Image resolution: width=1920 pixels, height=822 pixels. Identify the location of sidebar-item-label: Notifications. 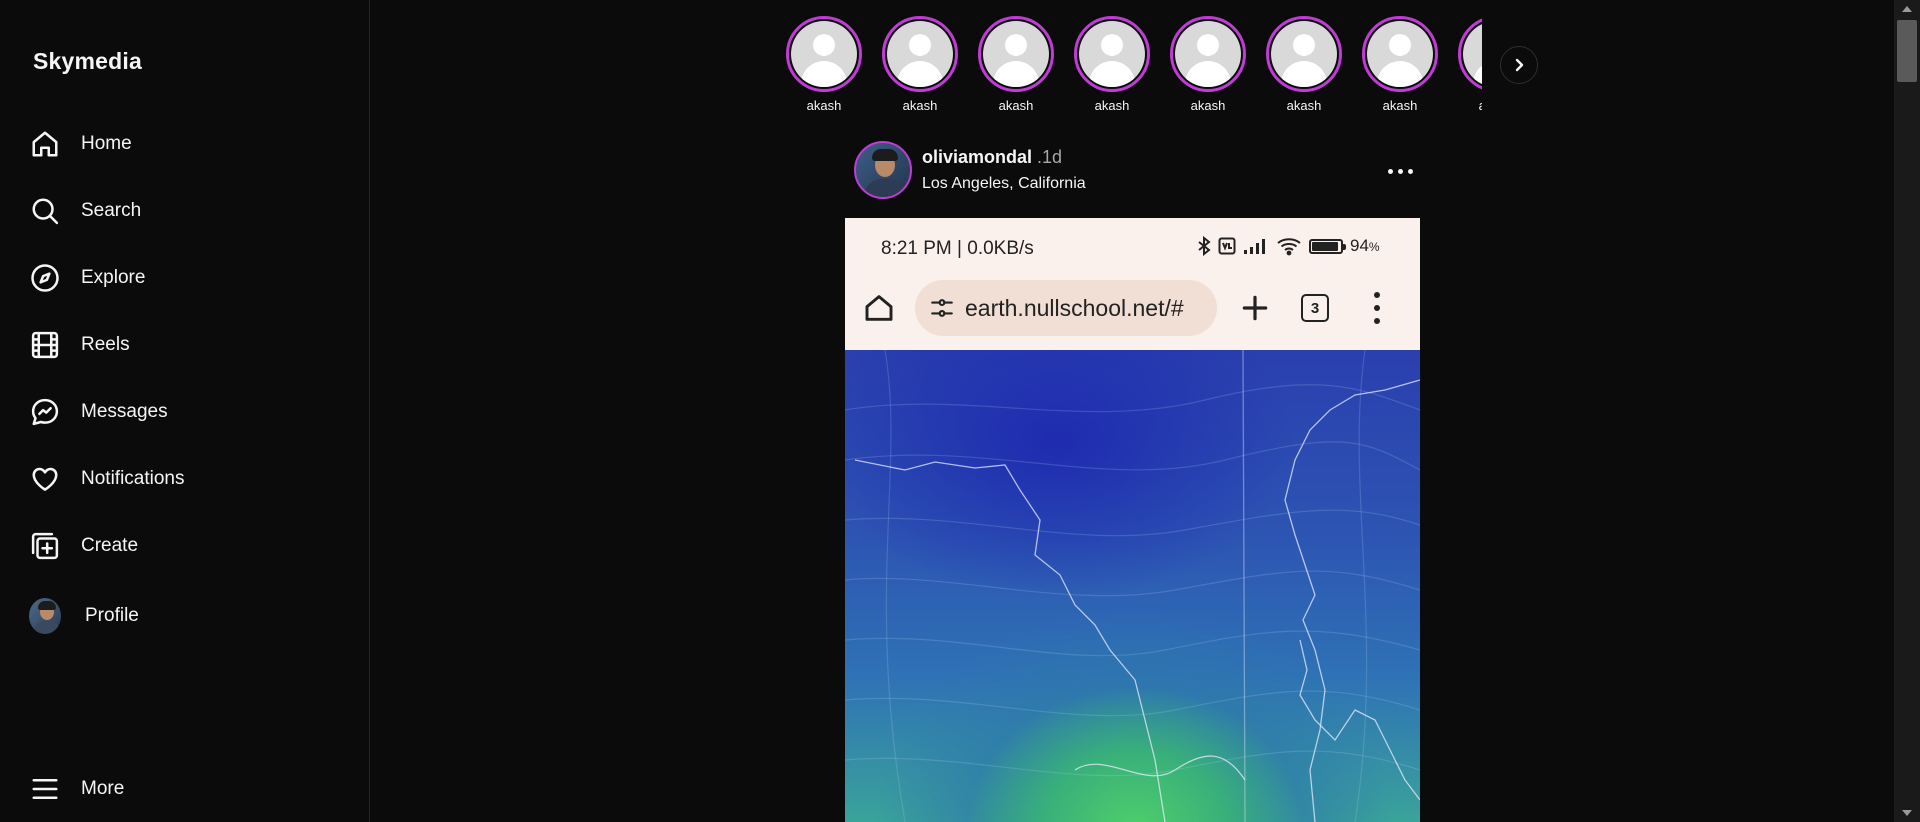
(133, 478).